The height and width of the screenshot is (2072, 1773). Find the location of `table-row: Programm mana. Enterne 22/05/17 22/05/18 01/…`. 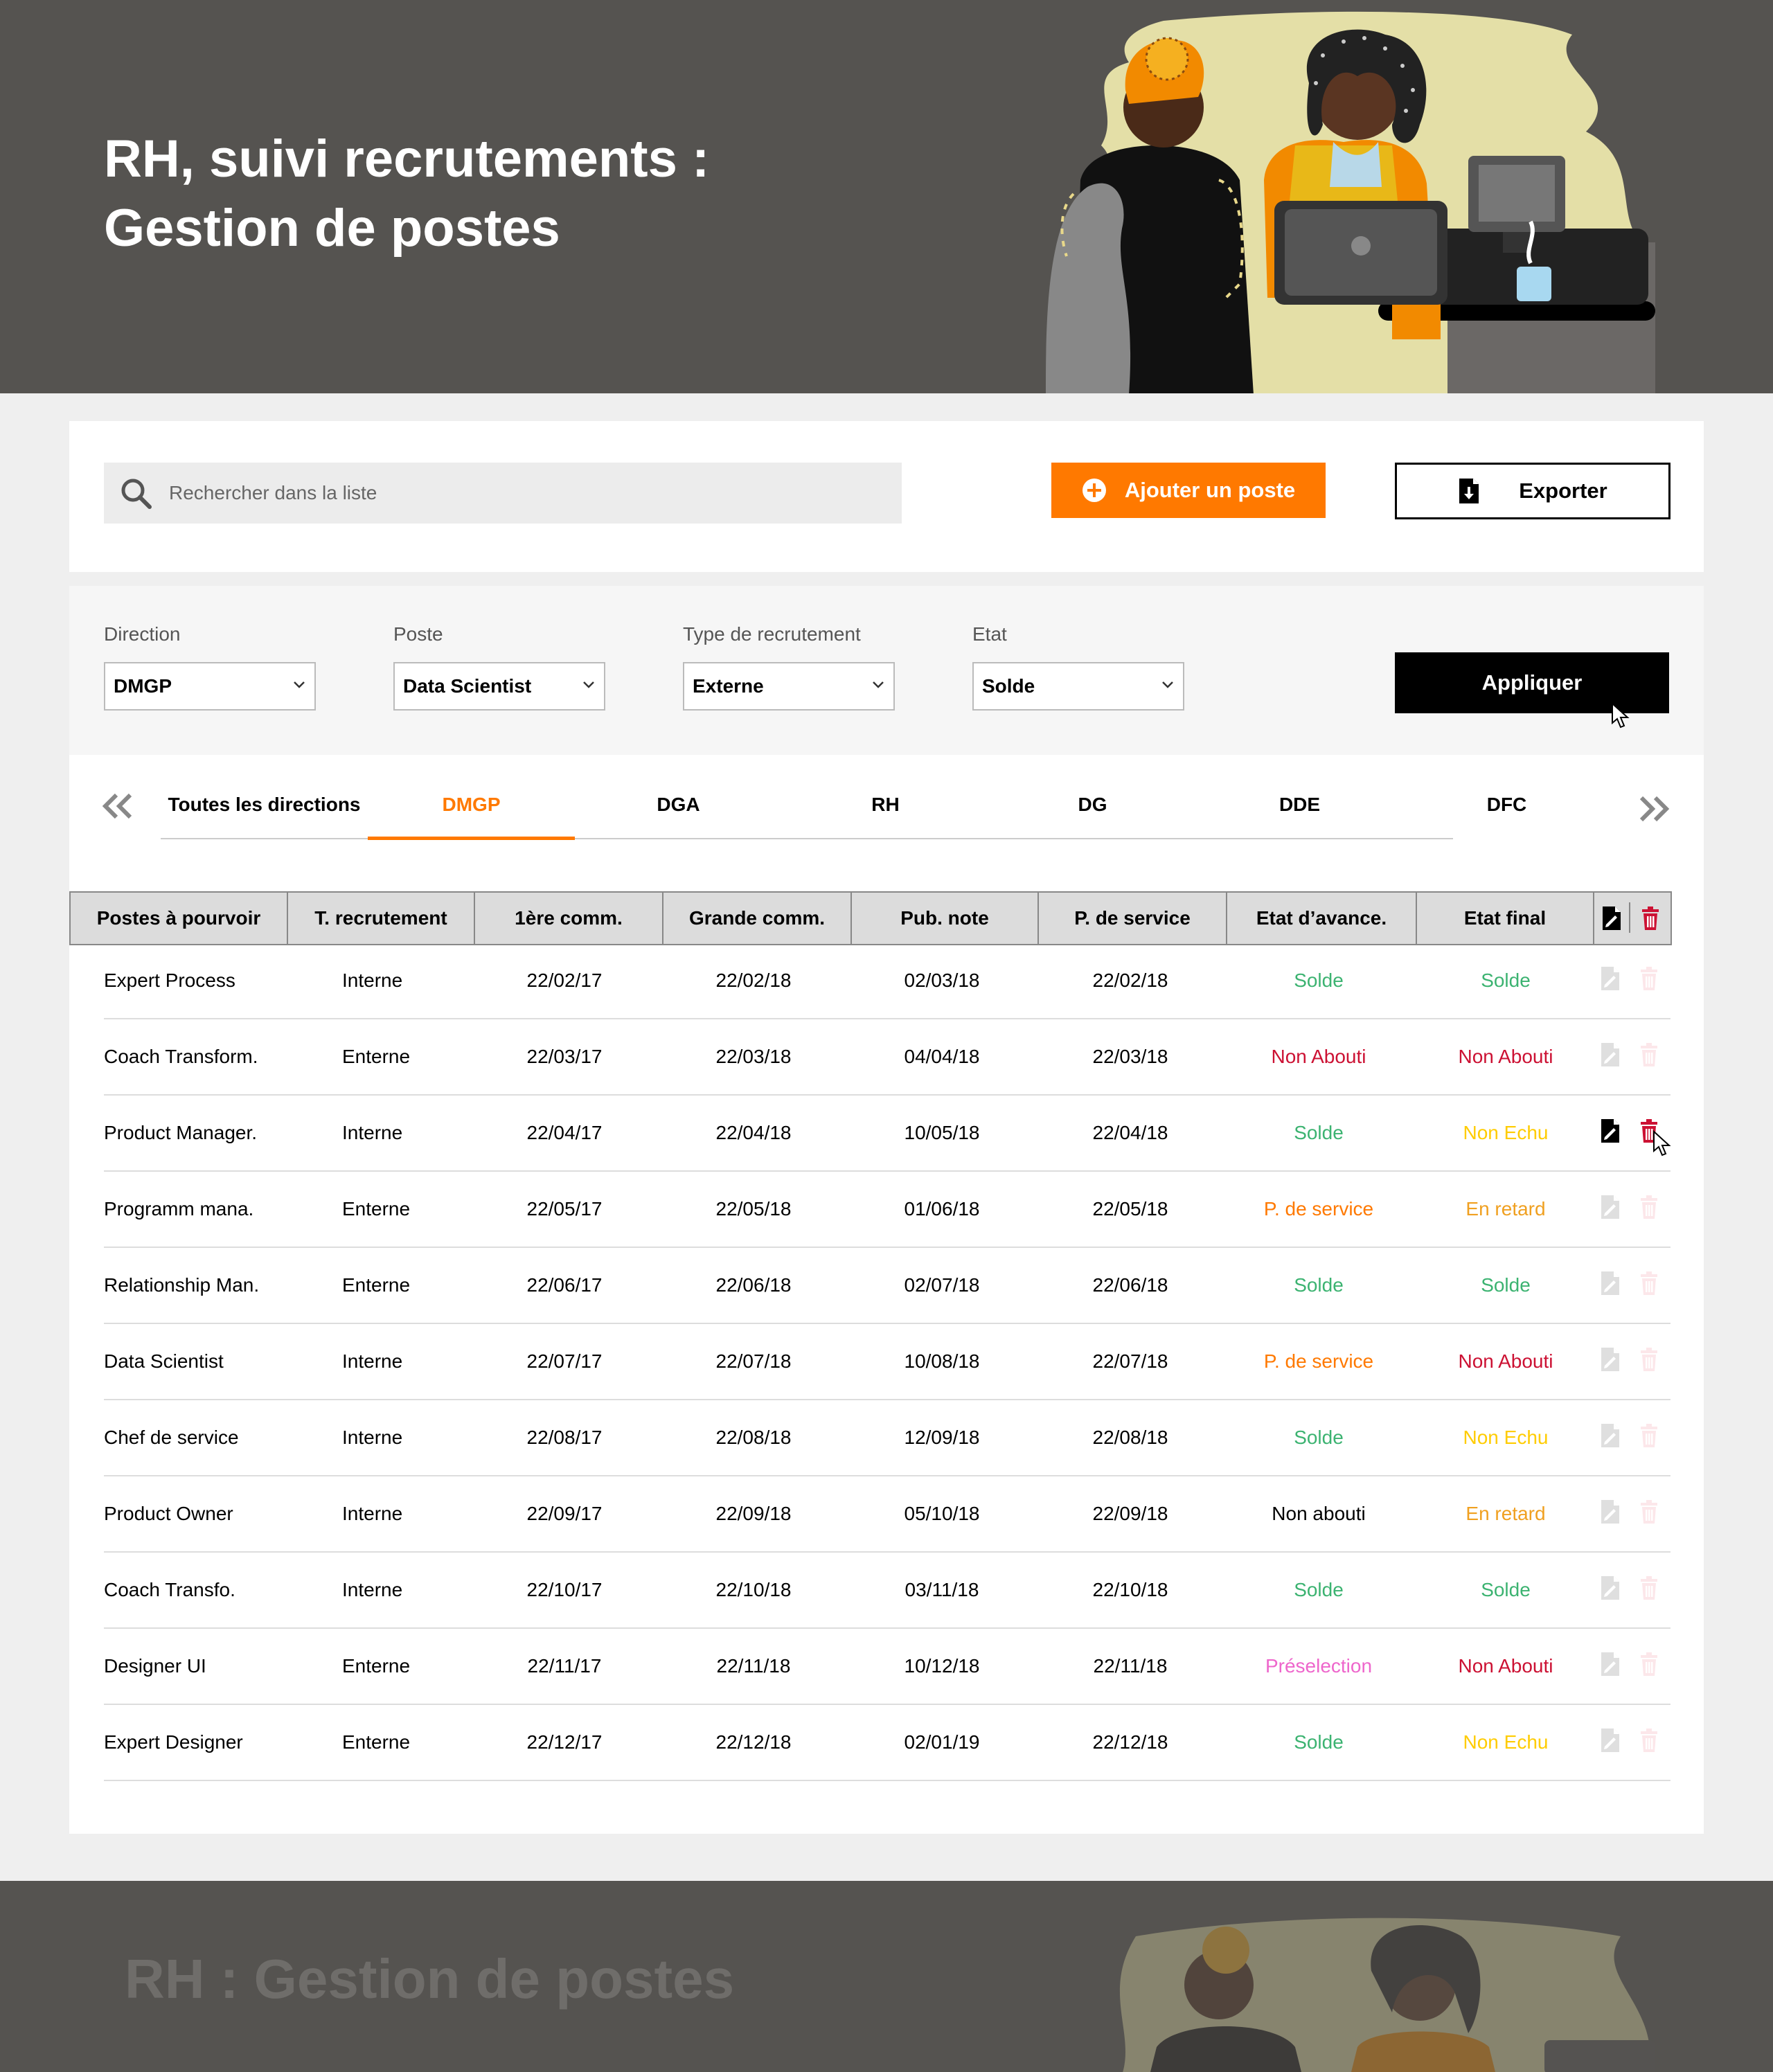

table-row: Programm mana. Enterne 22/05/17 22/05/18 01/… is located at coordinates (886, 1209).